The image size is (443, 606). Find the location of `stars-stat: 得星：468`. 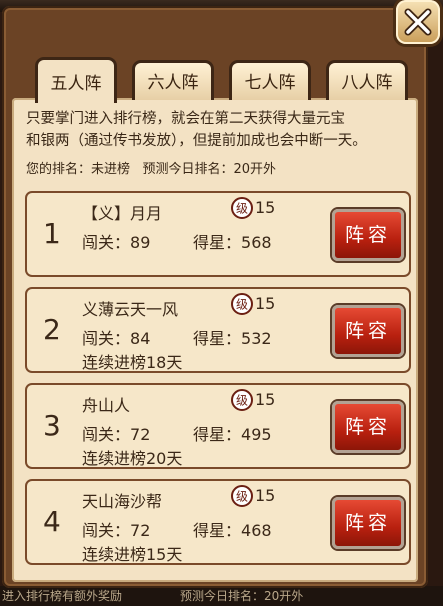

stars-stat: 得星：468 is located at coordinates (232, 530).